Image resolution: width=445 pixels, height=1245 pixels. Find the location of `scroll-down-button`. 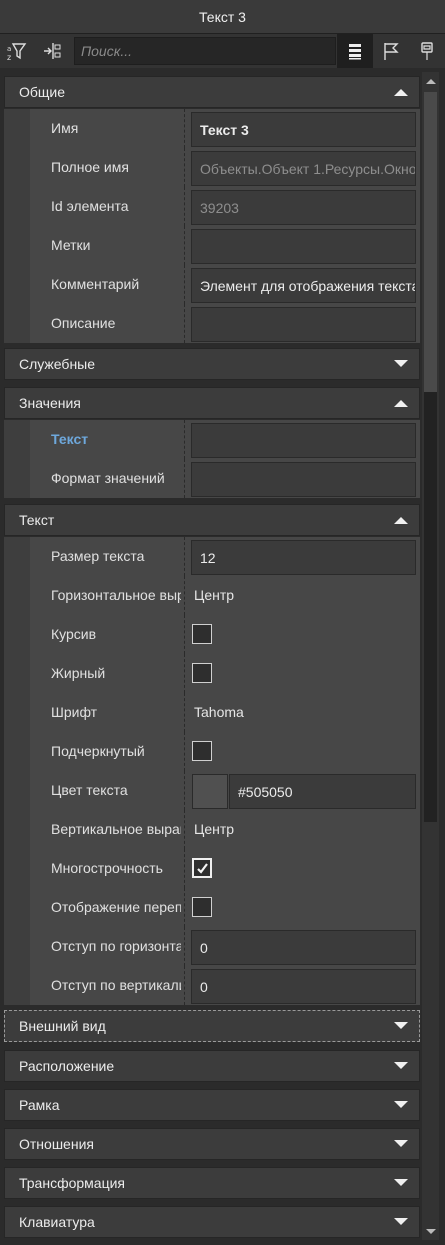

scroll-down-button is located at coordinates (430, 1231).